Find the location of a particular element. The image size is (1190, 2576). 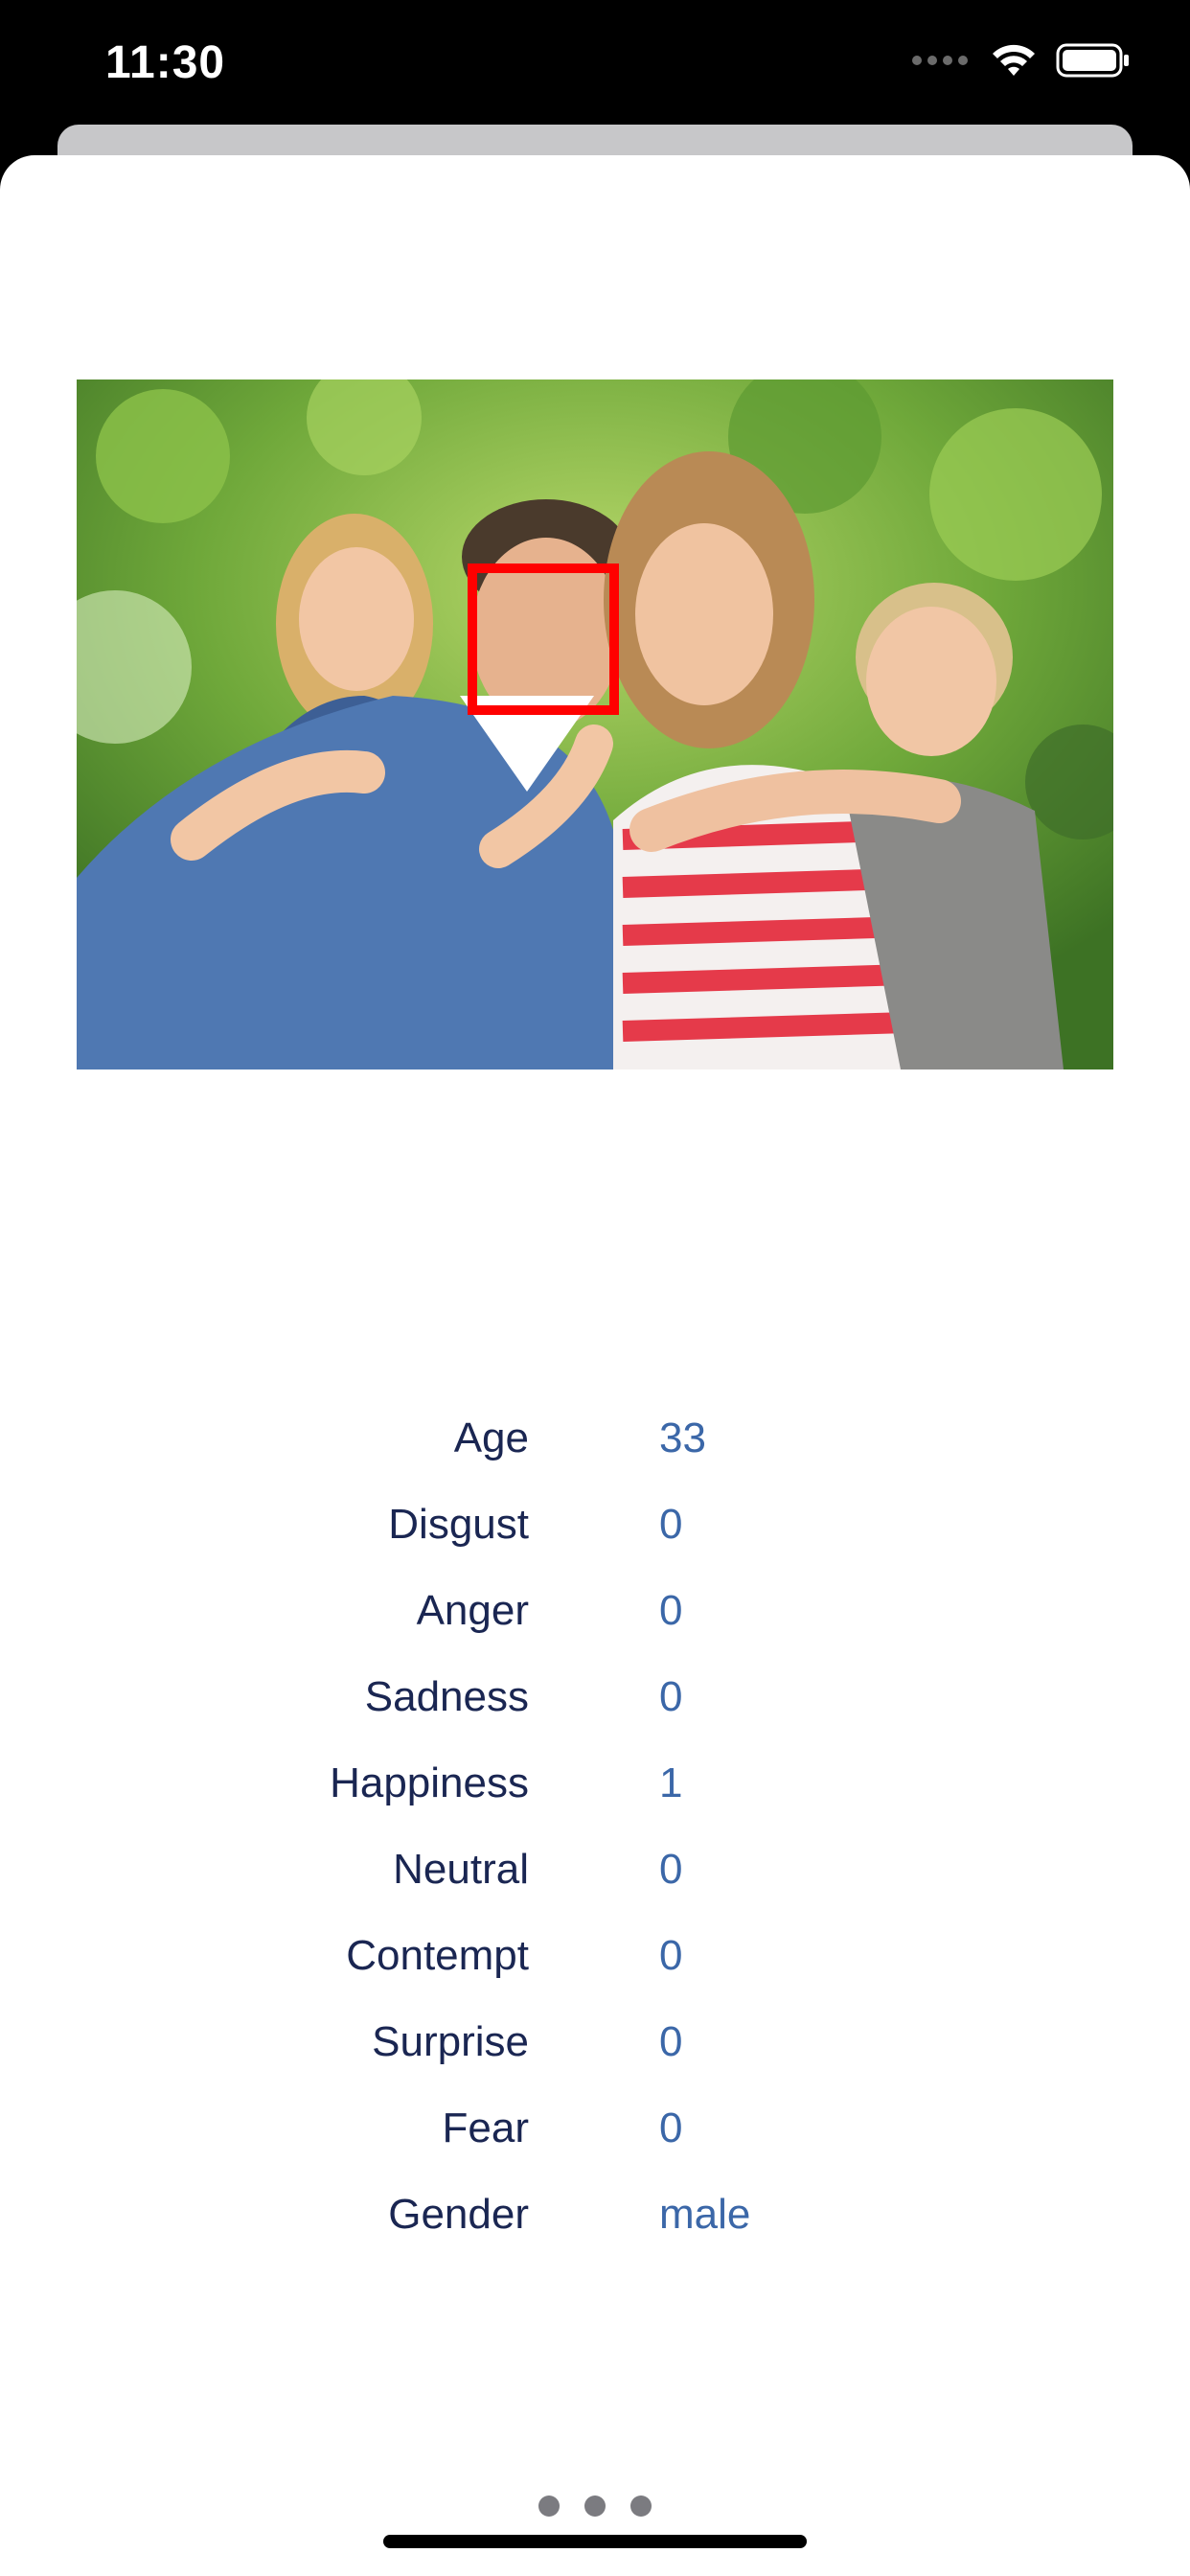

battery-icon is located at coordinates (1093, 60).